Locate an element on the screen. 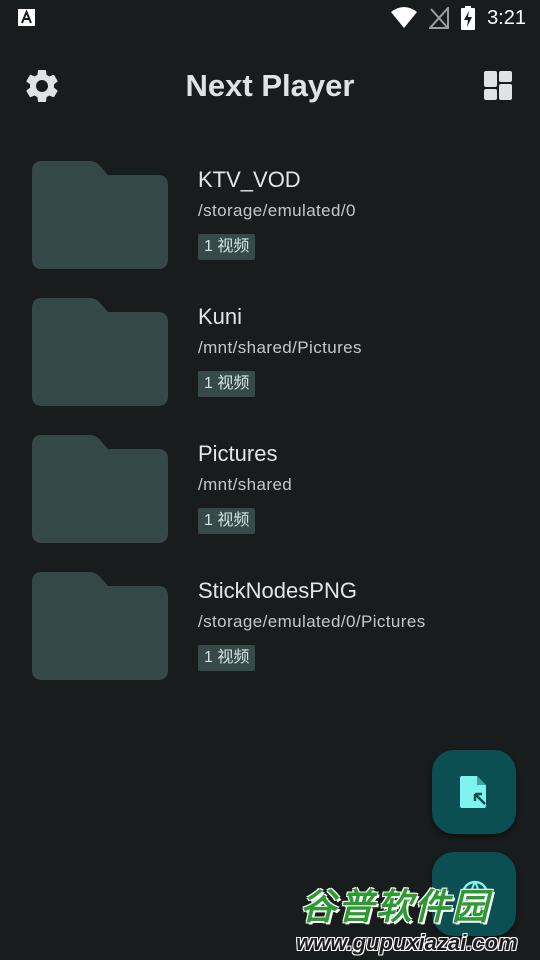 The width and height of the screenshot is (540, 960). folder-path: /mnt/shared is located at coordinates (245, 484).